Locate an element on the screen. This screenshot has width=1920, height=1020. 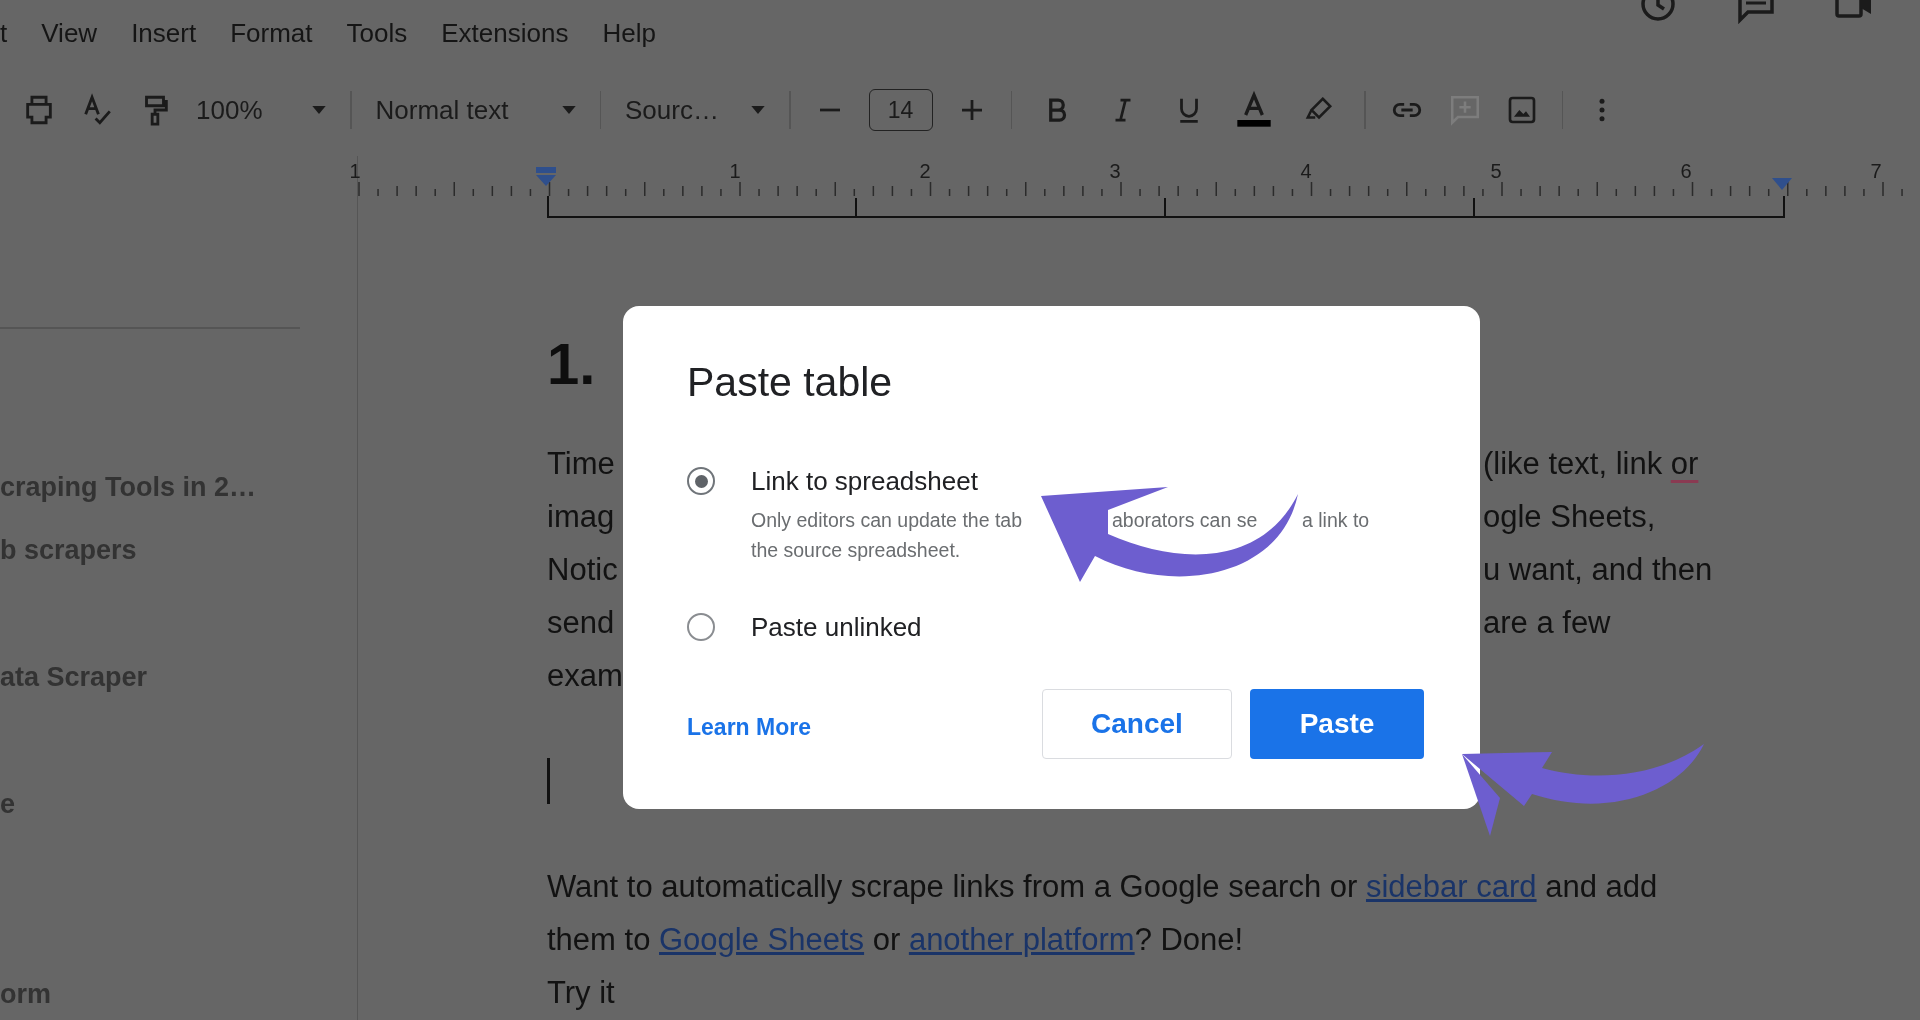
document-heading: 1. is located at coordinates (571, 364).